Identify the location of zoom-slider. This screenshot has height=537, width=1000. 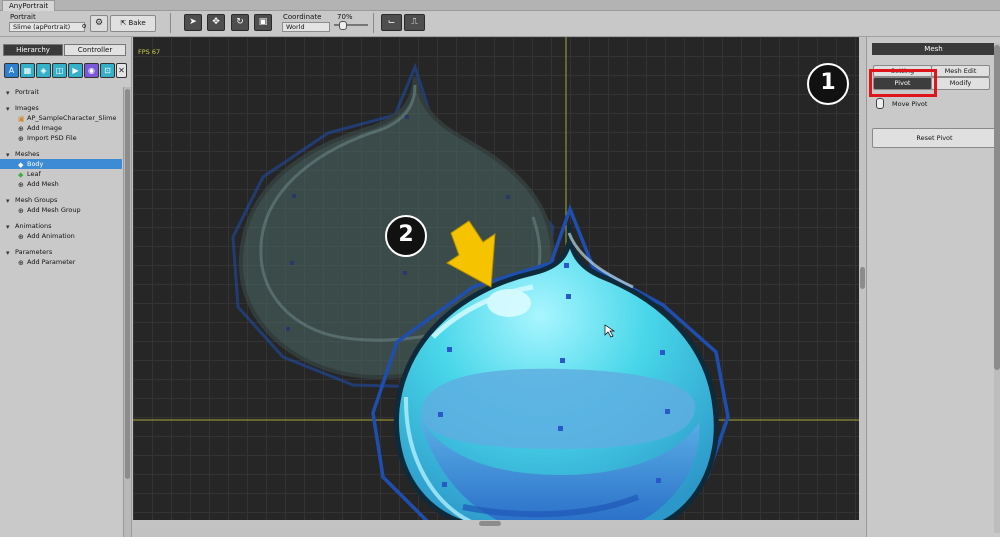
(351, 25).